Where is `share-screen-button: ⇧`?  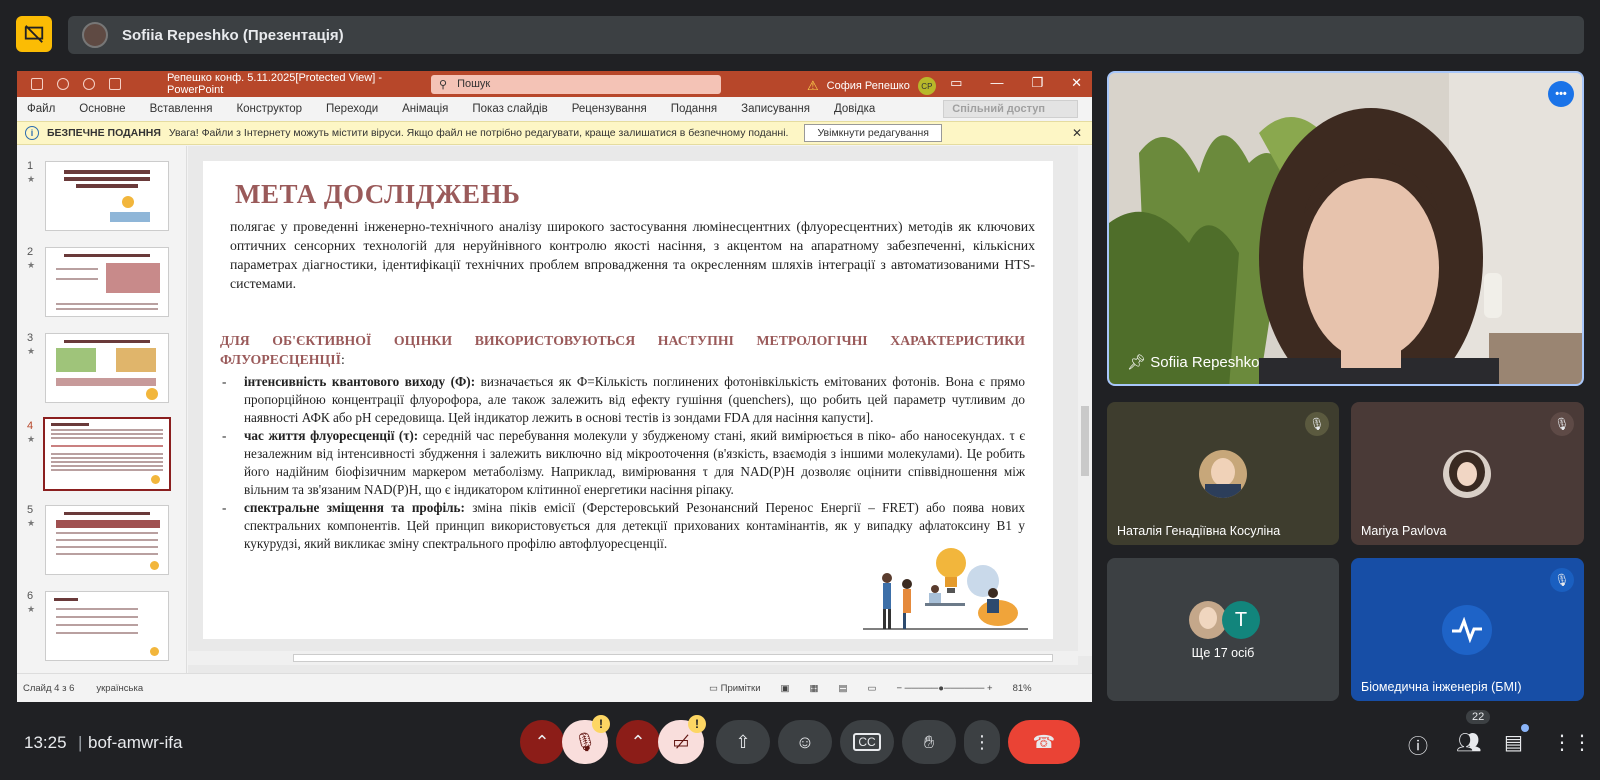 share-screen-button: ⇧ is located at coordinates (743, 742).